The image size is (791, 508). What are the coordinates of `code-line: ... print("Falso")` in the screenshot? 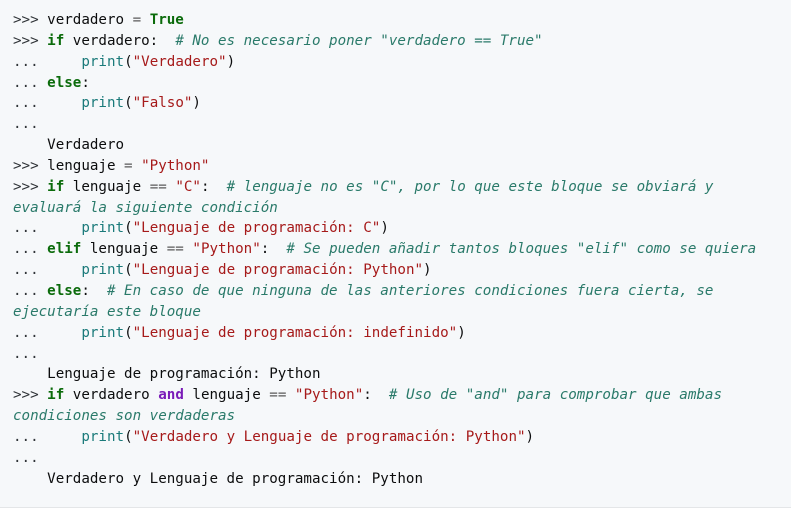 It's located at (398, 103).